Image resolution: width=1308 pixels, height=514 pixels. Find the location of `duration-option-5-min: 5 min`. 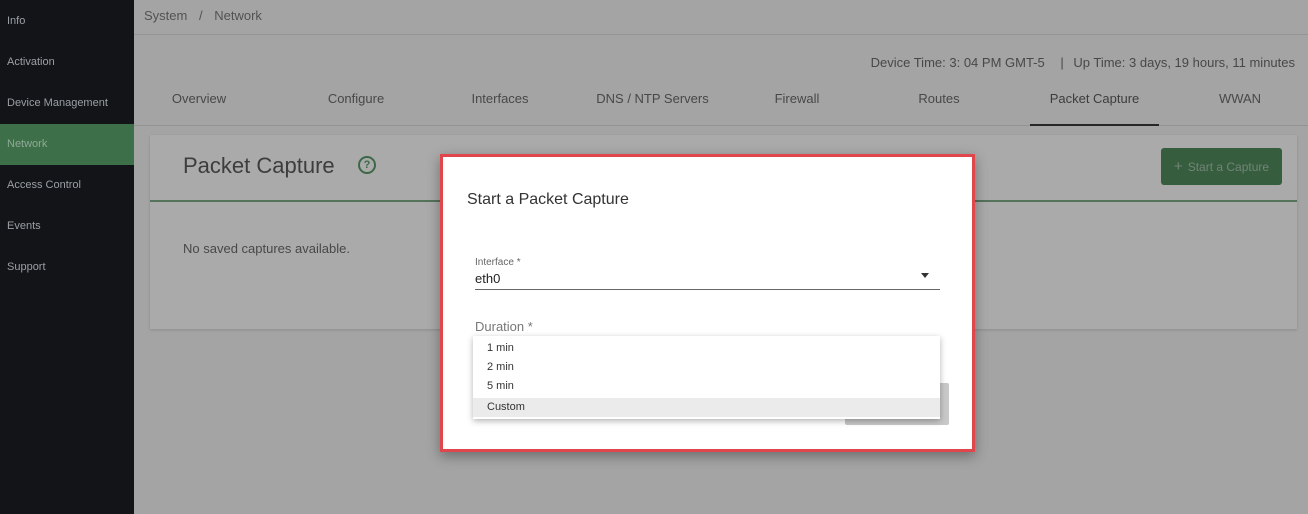

duration-option-5-min: 5 min is located at coordinates (706, 386).